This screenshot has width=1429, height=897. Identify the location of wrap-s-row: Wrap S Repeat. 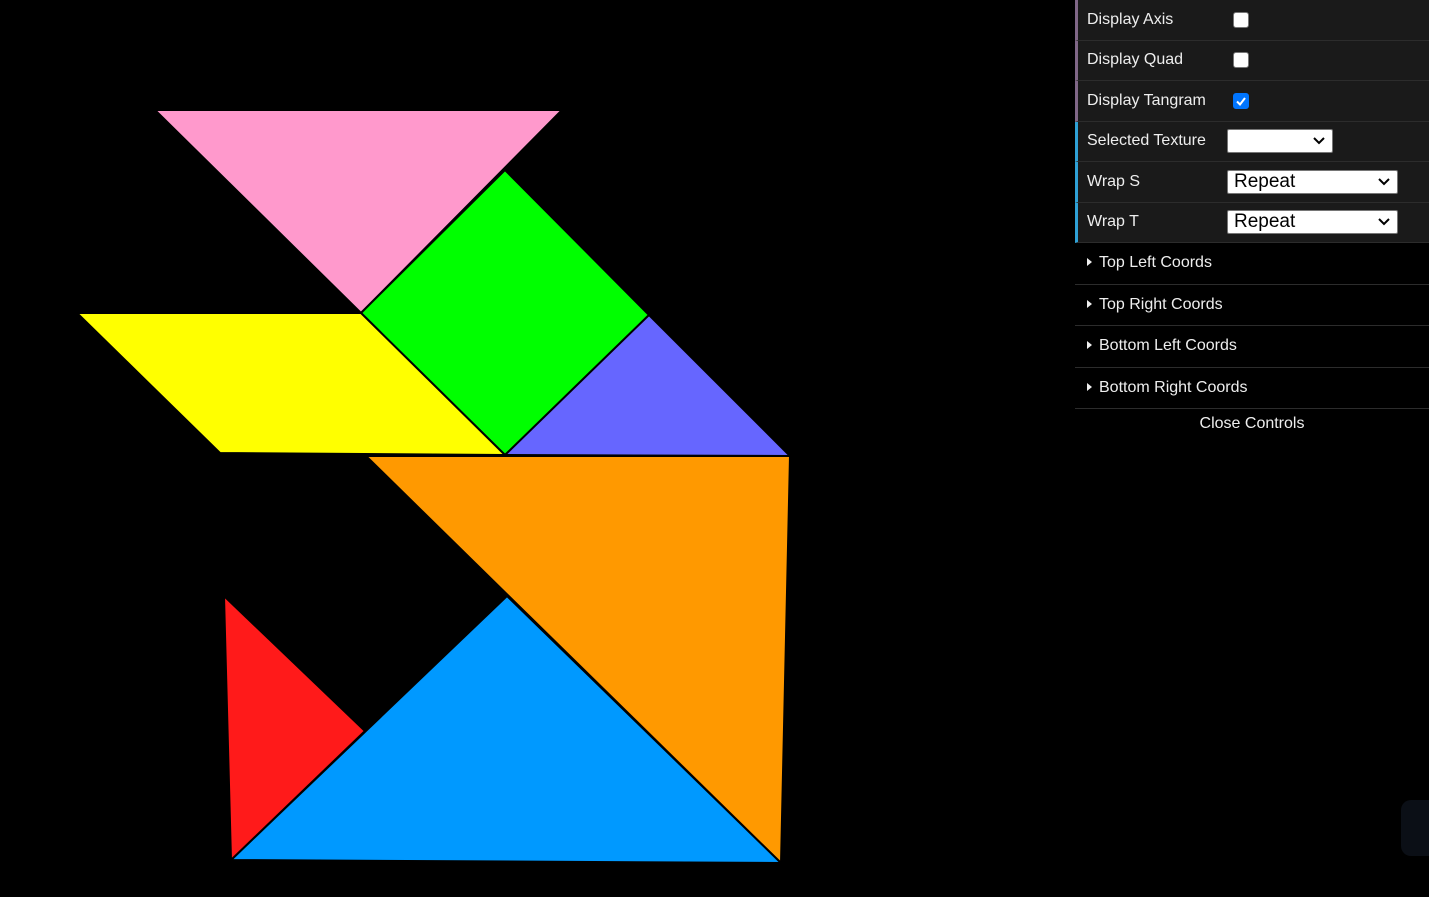
(1252, 182).